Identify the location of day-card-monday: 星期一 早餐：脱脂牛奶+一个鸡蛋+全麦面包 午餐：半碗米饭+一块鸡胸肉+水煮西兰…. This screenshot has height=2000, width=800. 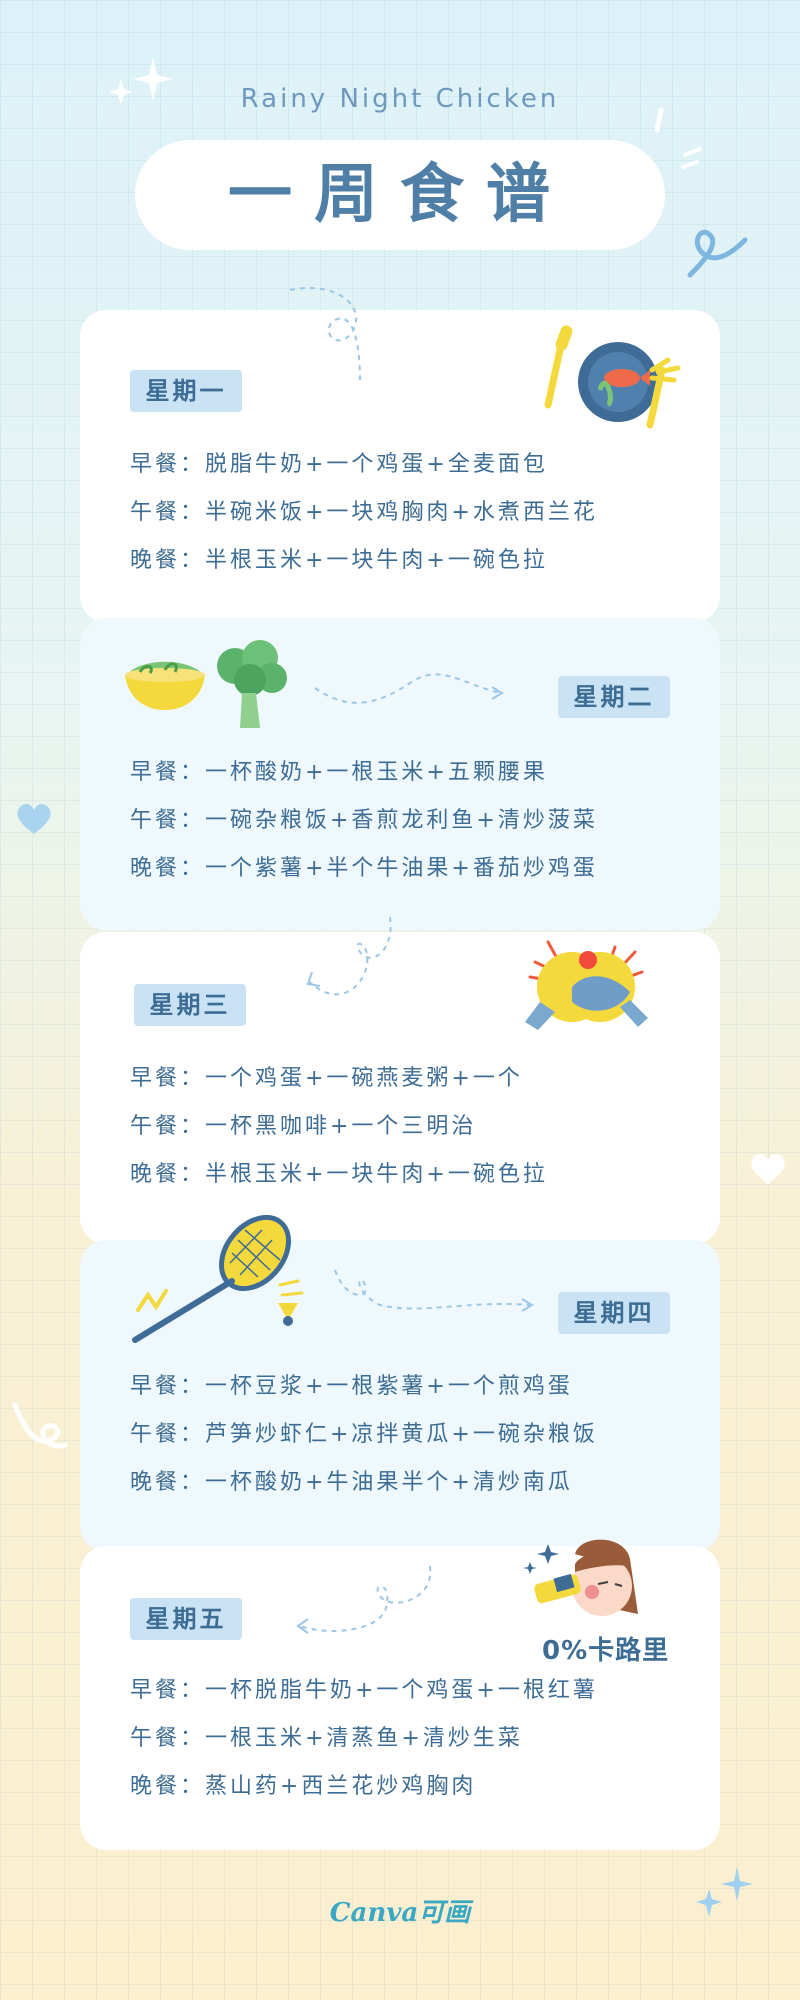
(400, 454).